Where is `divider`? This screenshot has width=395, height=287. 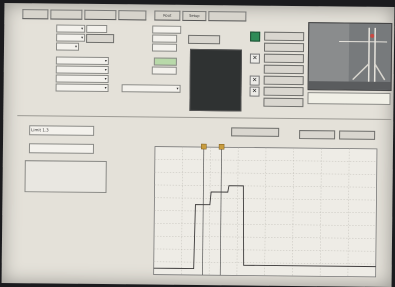 divider is located at coordinates (204, 118).